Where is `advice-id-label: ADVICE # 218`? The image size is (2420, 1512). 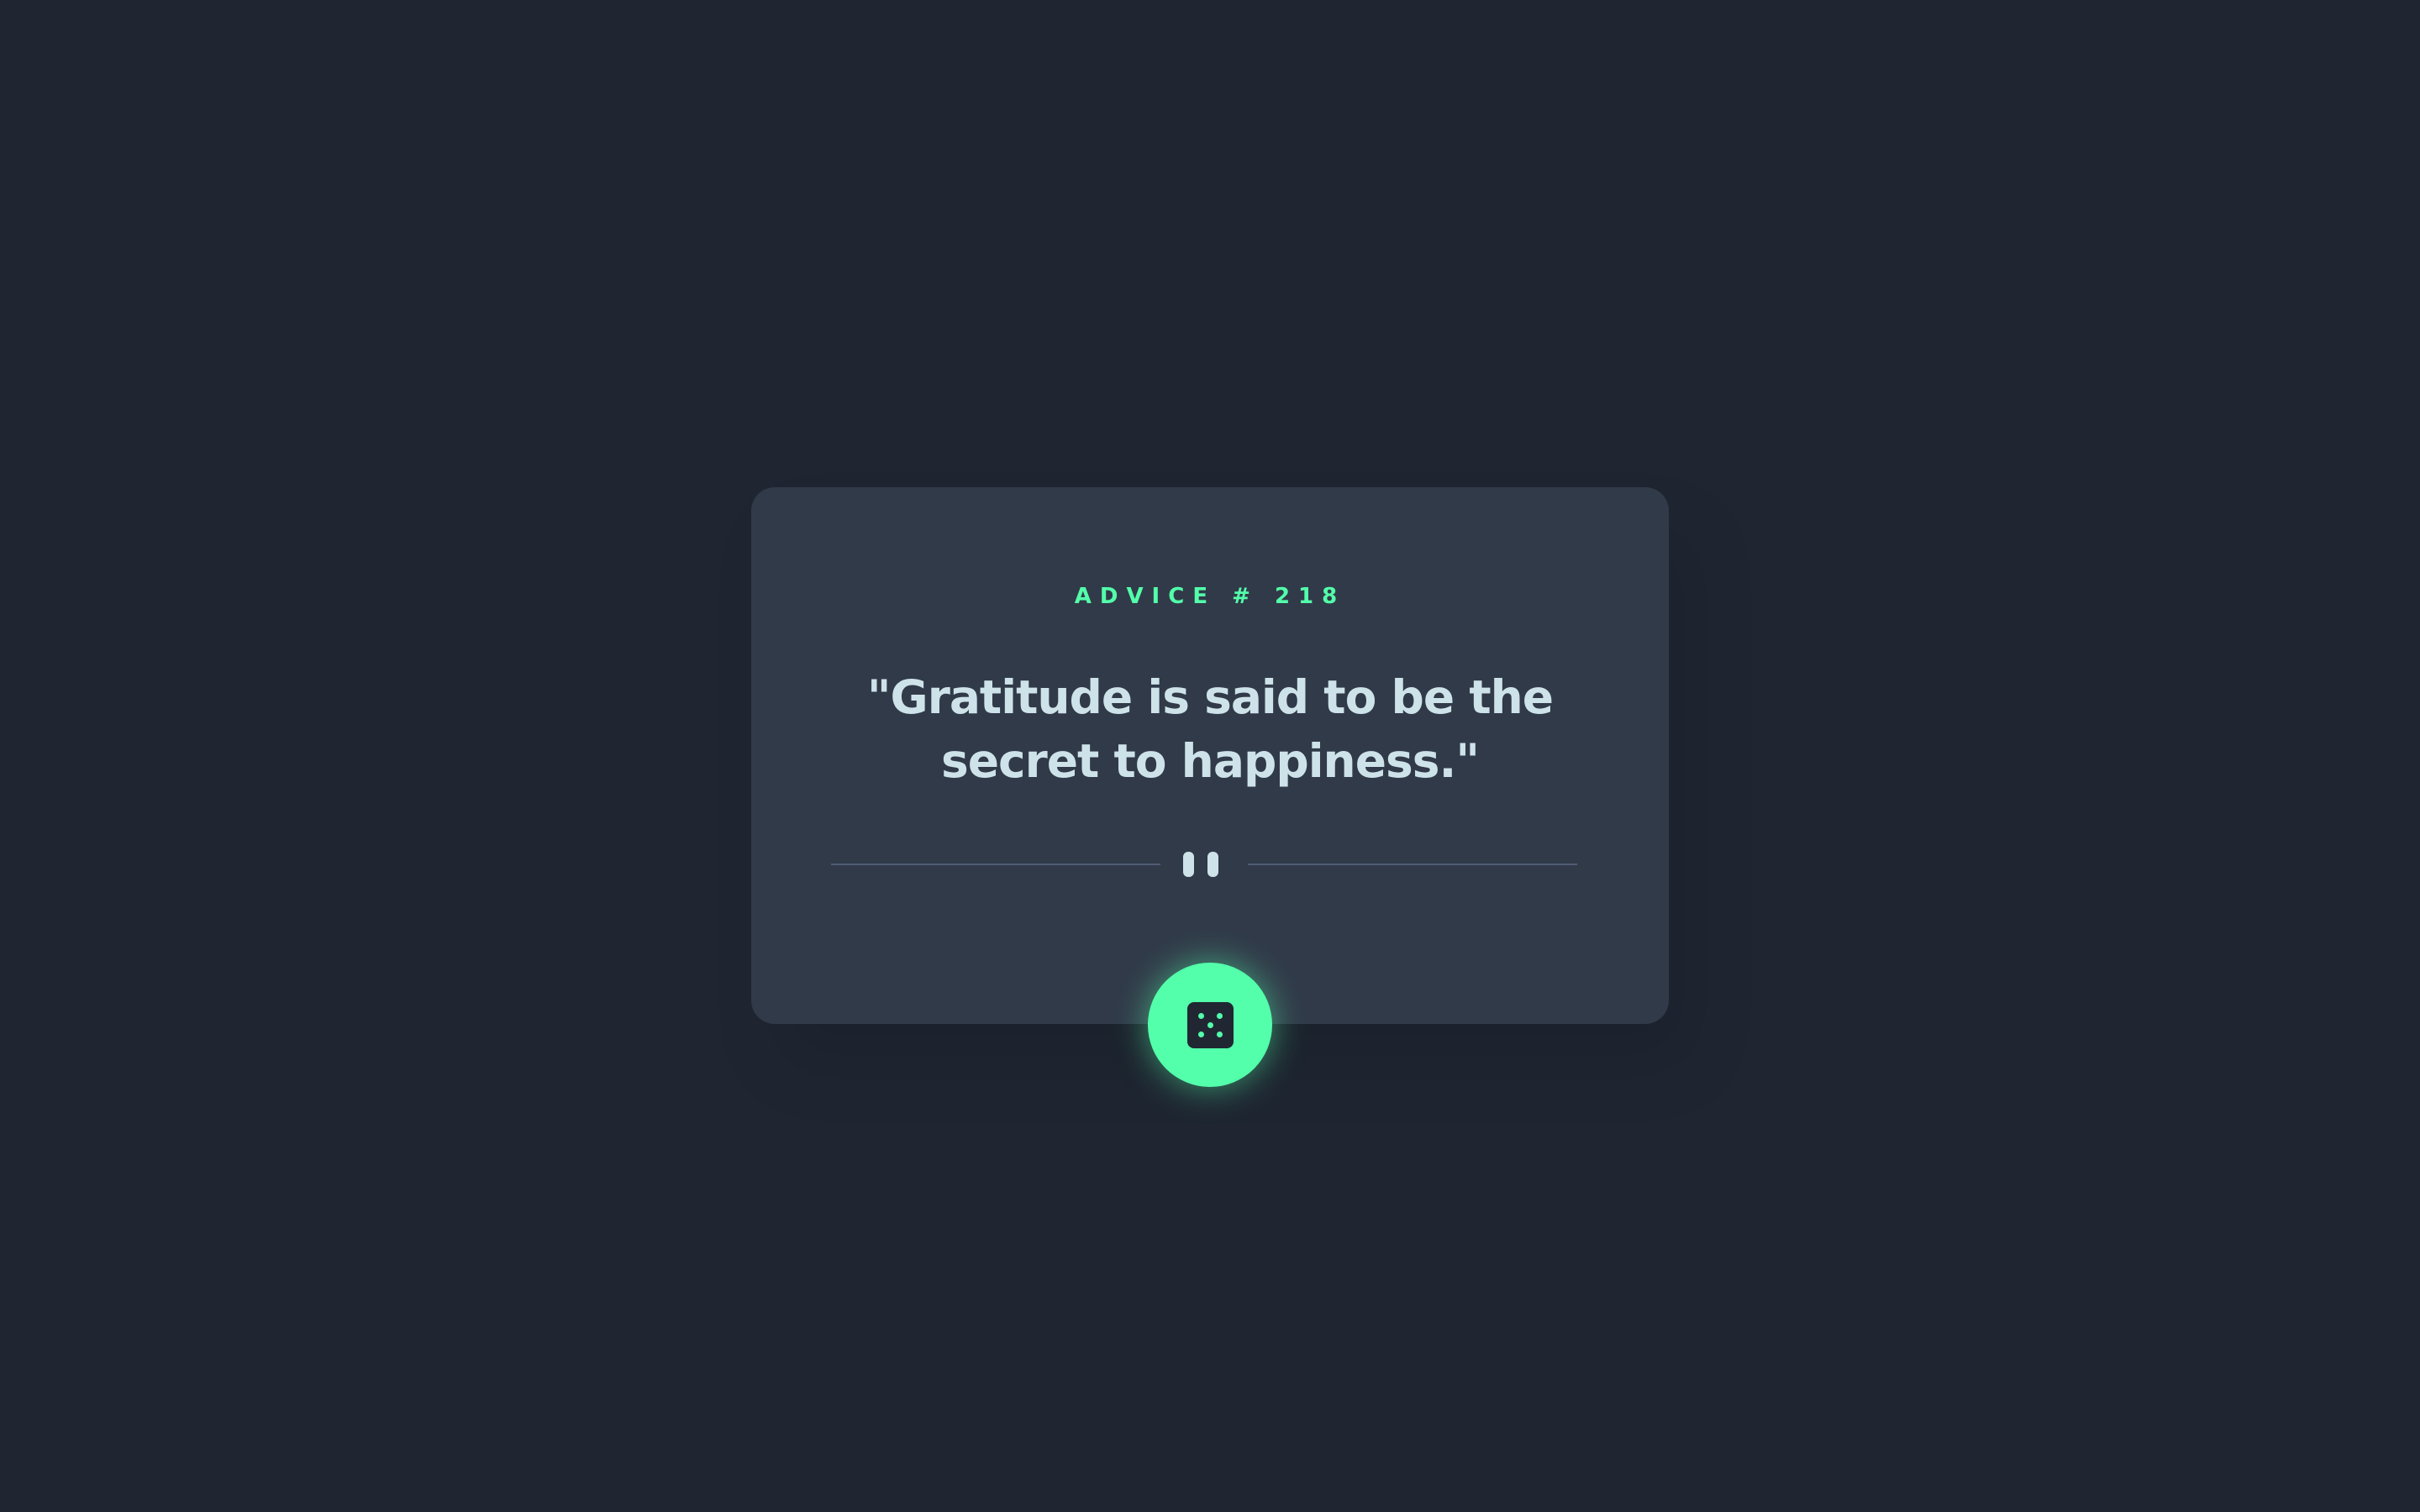
advice-id-label: ADVICE # 218 is located at coordinates (1210, 596).